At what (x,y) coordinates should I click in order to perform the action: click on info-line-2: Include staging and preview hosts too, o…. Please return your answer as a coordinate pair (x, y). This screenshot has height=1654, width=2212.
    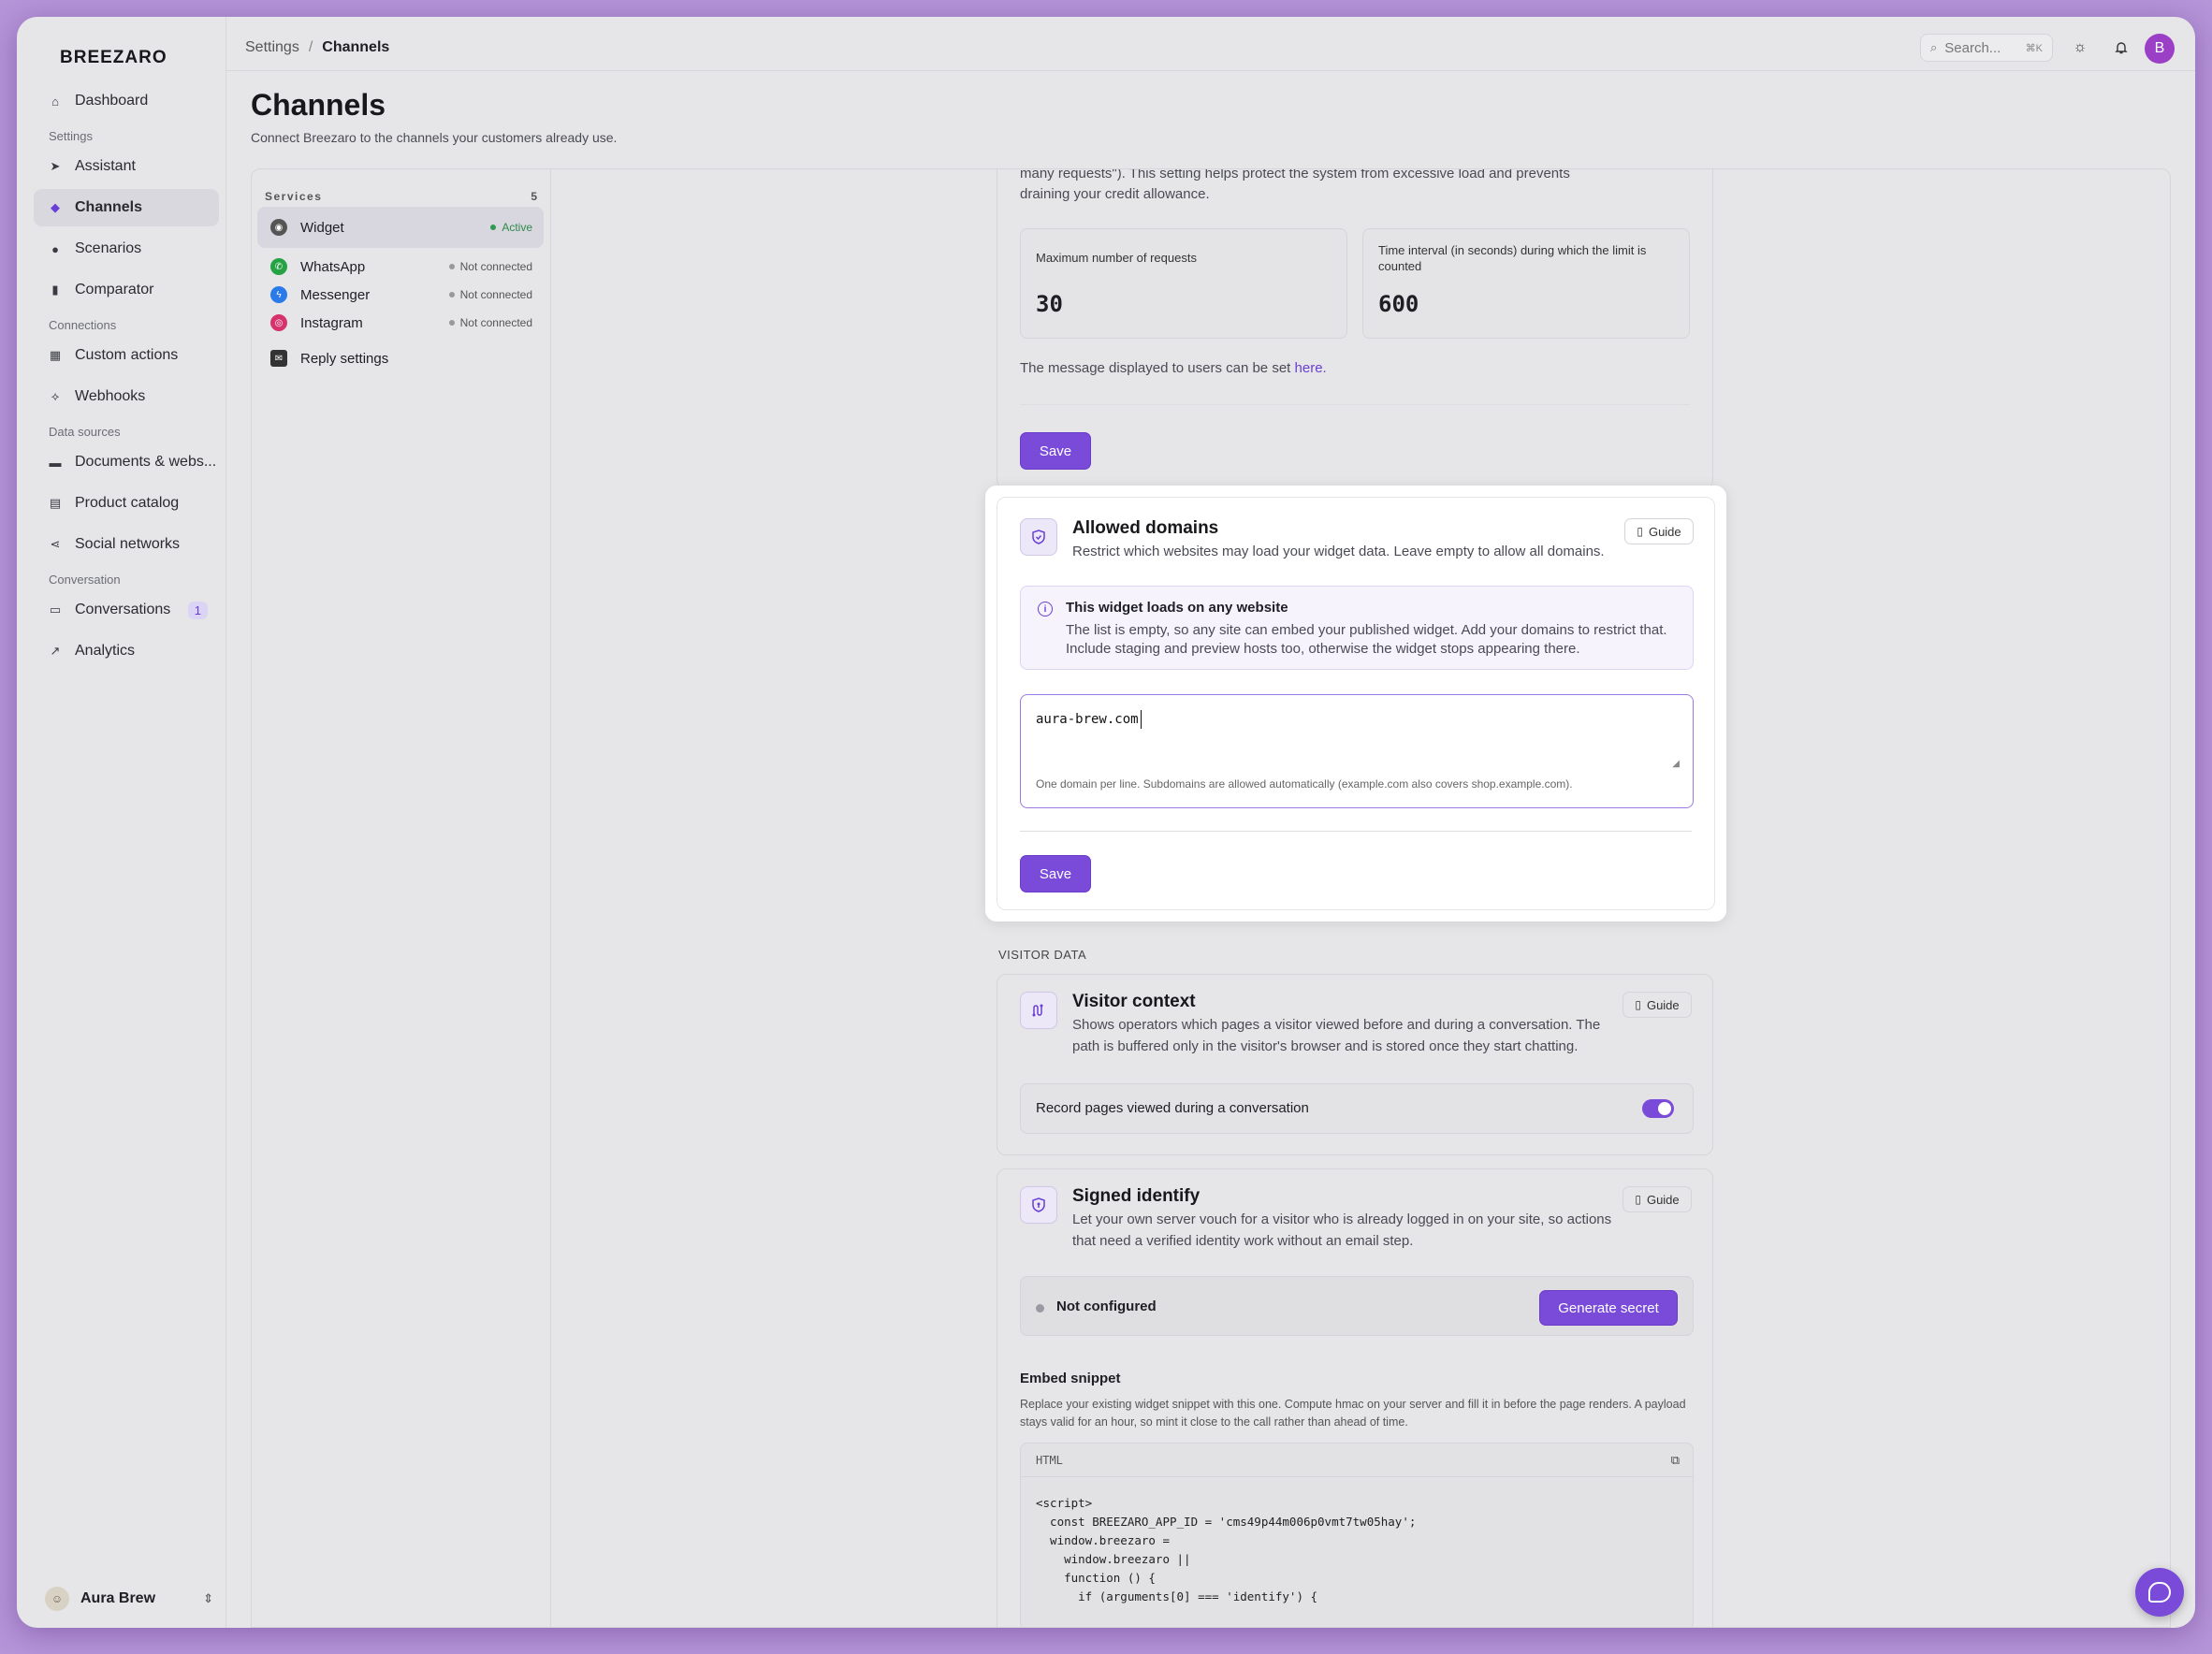
    Looking at the image, I should click on (1323, 649).